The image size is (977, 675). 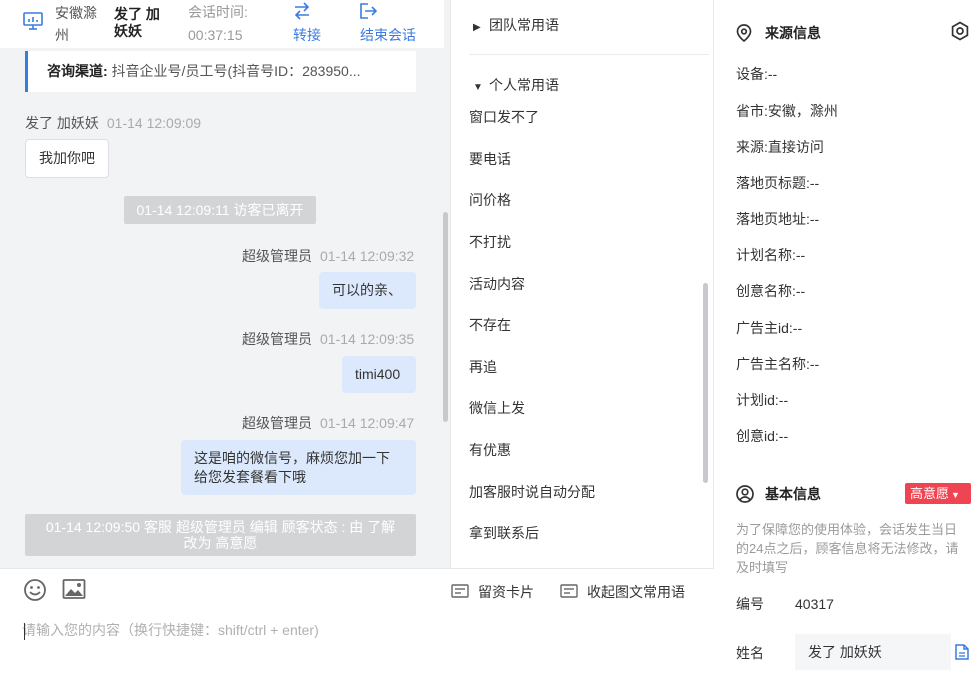 What do you see at coordinates (77, 71) in the screenshot?
I see `channel-label: 咨询渠道:` at bounding box center [77, 71].